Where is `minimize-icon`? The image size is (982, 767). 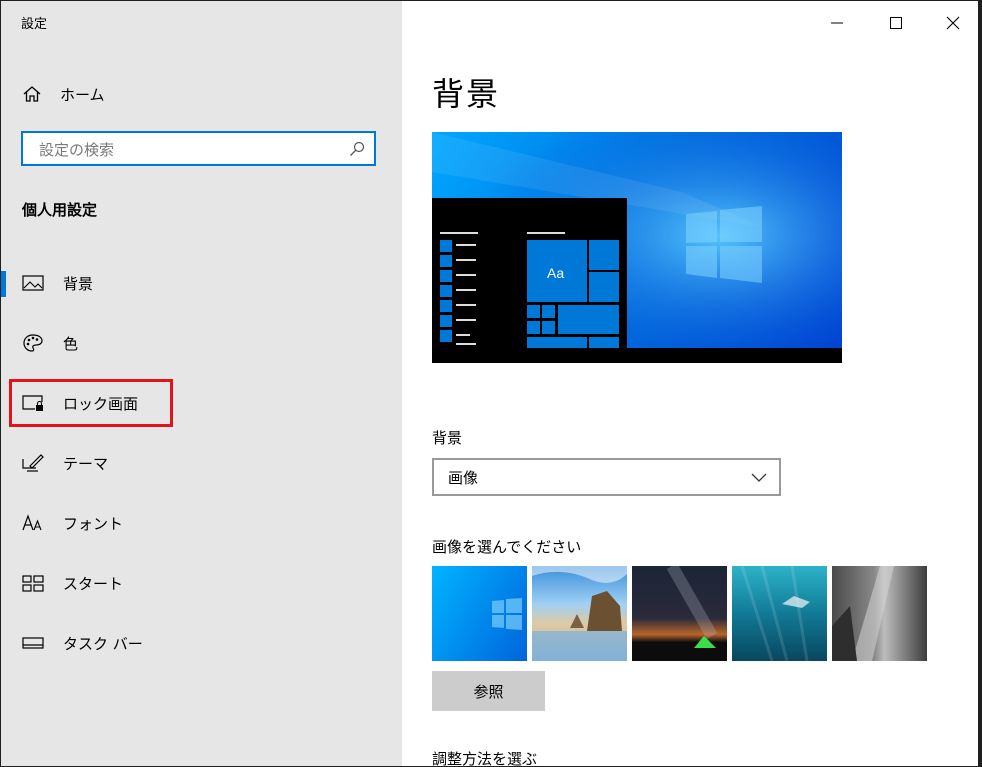
minimize-icon is located at coordinates (837, 23).